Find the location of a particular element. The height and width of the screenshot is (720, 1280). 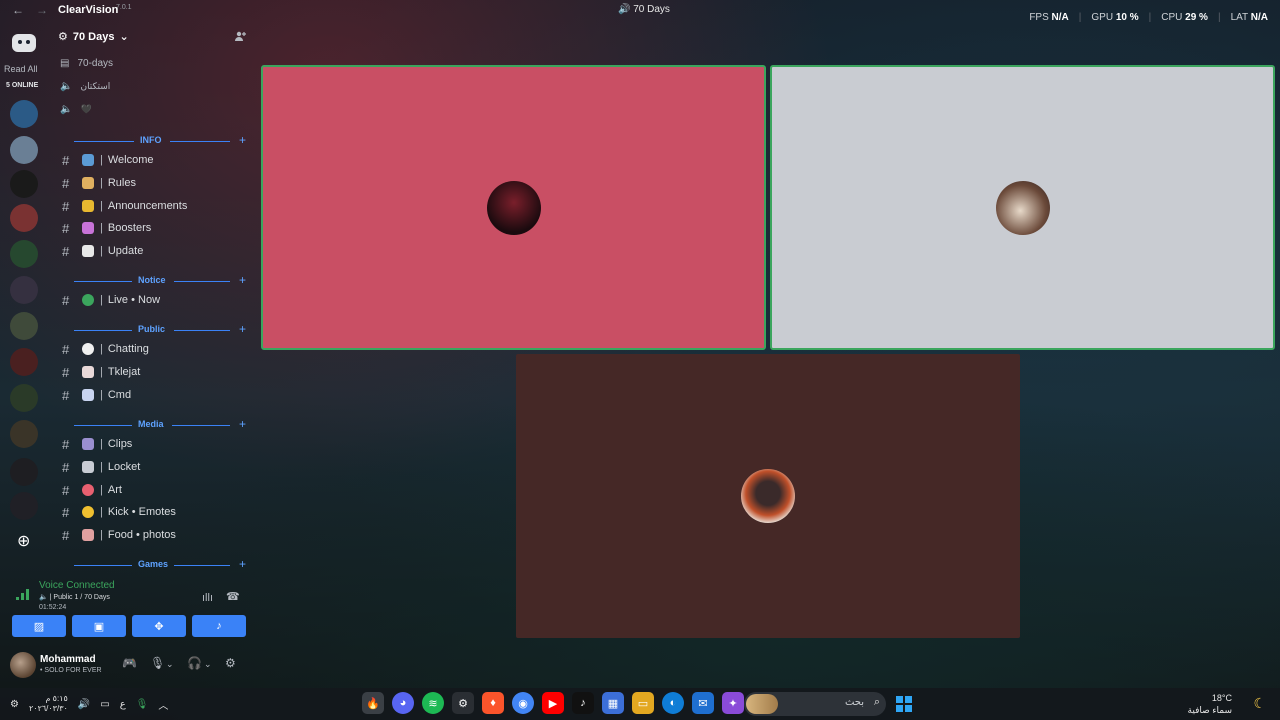

speaker-icon: 🔈 is located at coordinates (66, 86).